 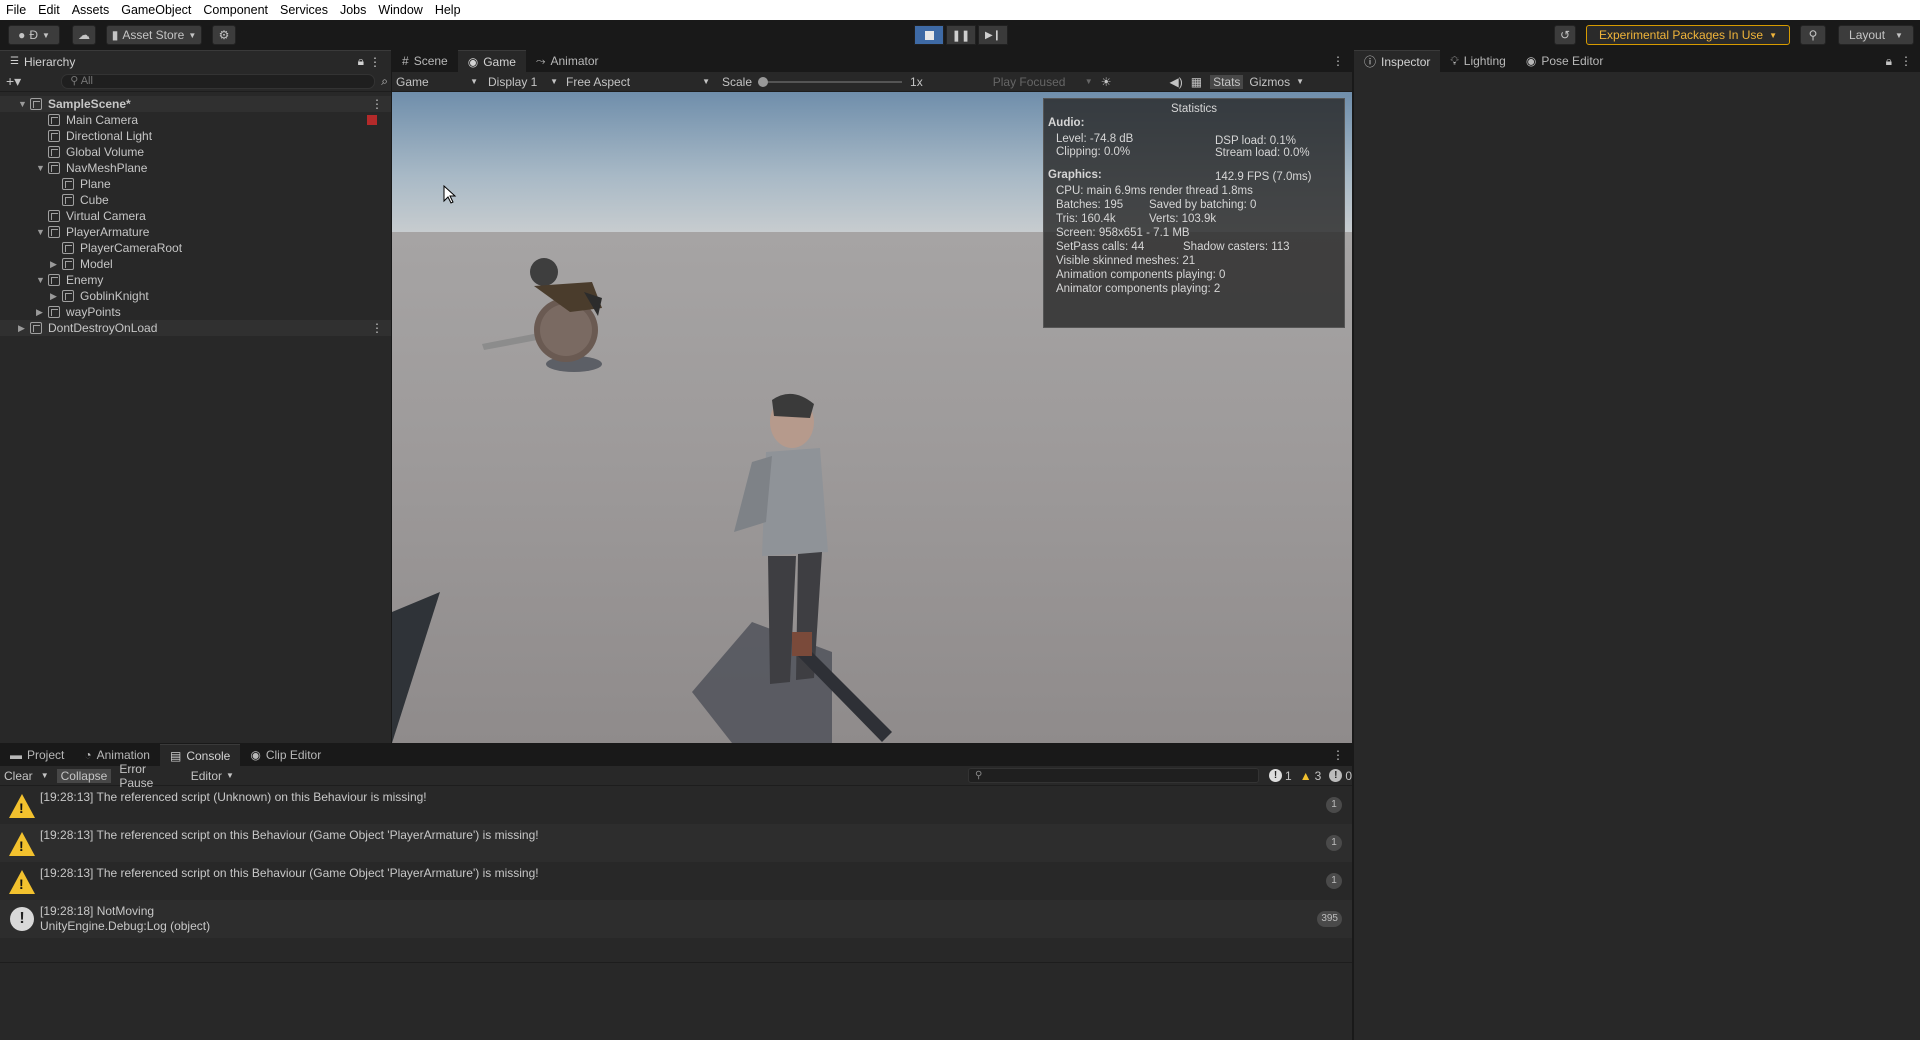 What do you see at coordinates (1311, 776) in the screenshot?
I see `warning-count-toggle: ▲ 3` at bounding box center [1311, 776].